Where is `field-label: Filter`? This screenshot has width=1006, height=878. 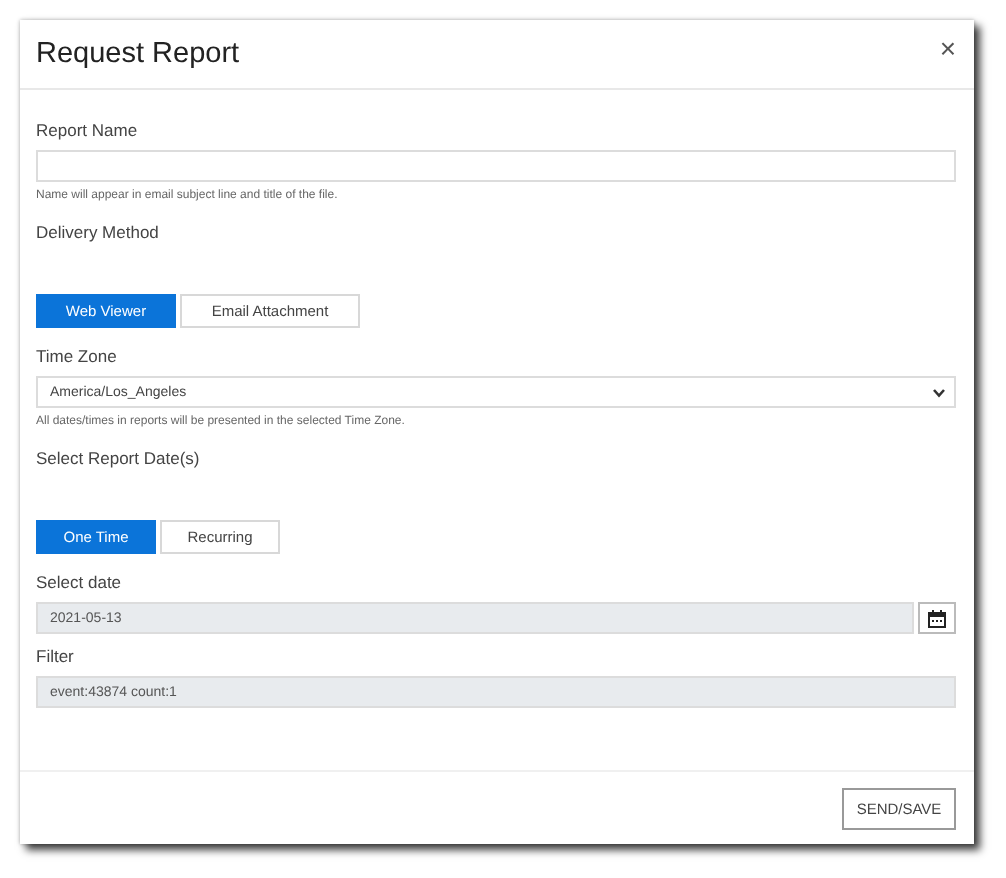 field-label: Filter is located at coordinates (56, 657).